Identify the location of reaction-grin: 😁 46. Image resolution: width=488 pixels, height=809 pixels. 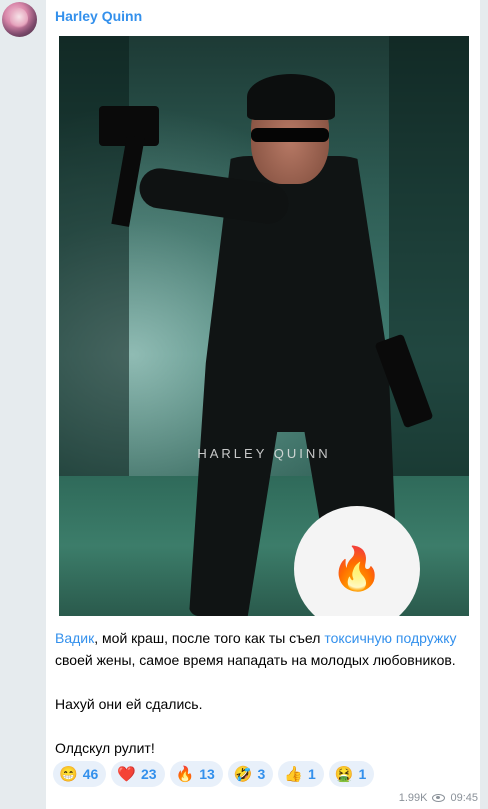
(80, 774).